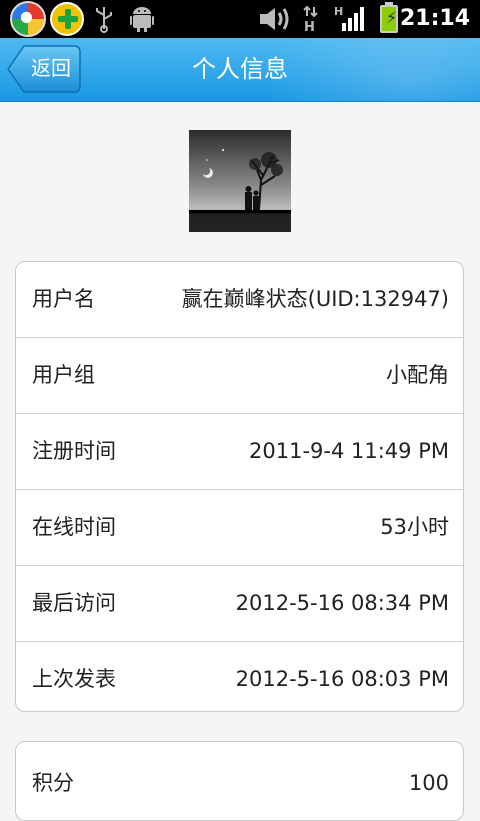 The width and height of the screenshot is (480, 821). Describe the element at coordinates (239, 452) in the screenshot. I see `field-row-register-time: 注册时间 2011-9-4 11:49 PM` at that location.